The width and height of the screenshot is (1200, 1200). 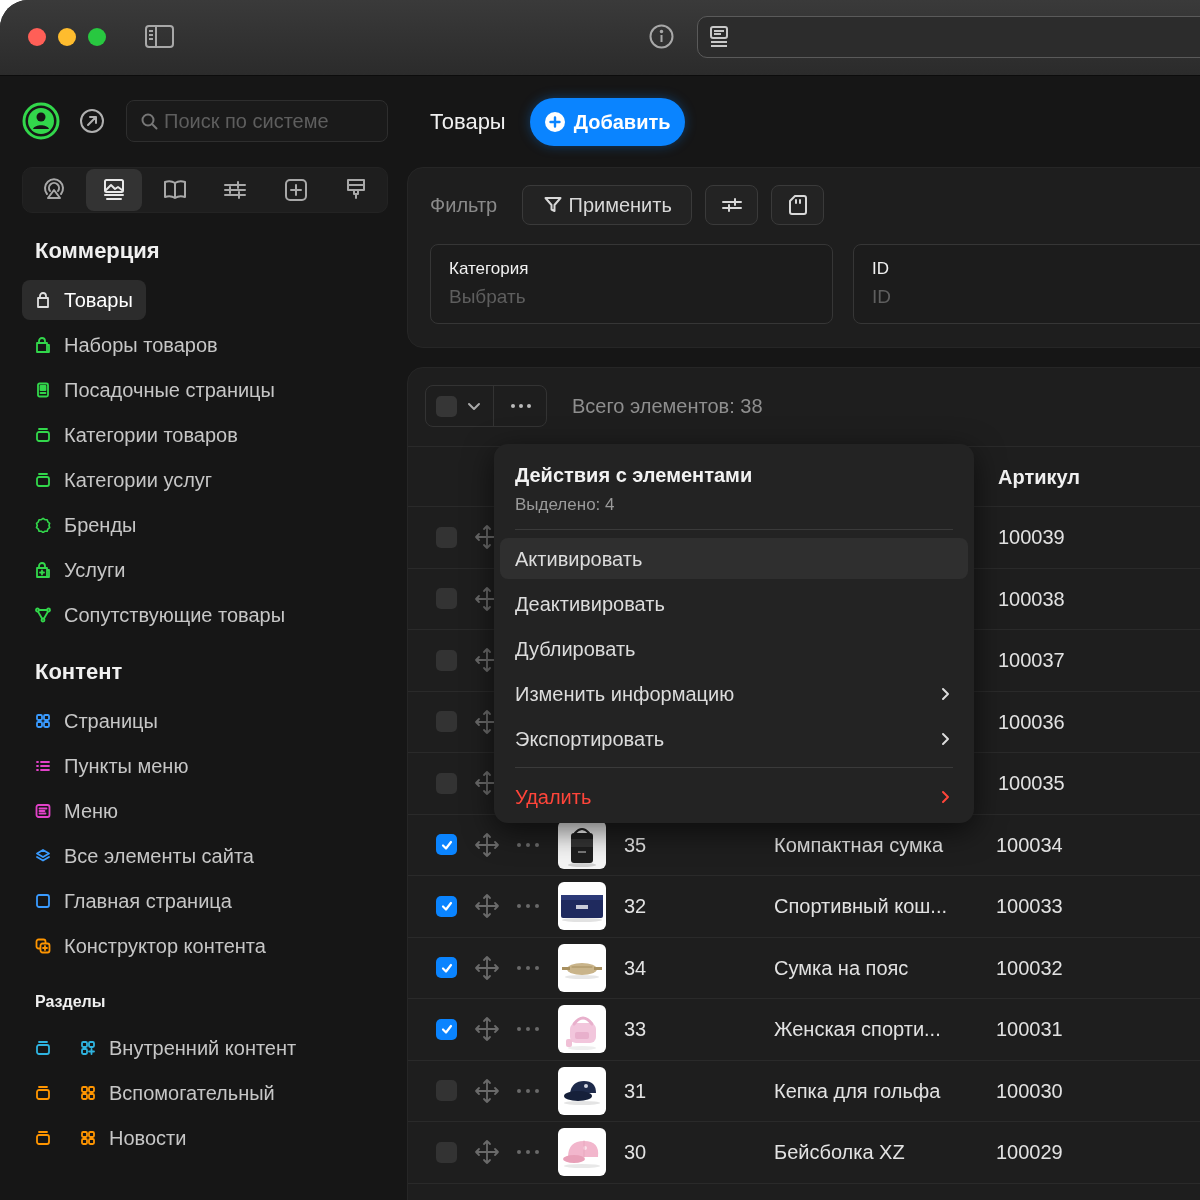 What do you see at coordinates (1031, 722) in the screenshot?
I see `article-cell-text: 100036` at bounding box center [1031, 722].